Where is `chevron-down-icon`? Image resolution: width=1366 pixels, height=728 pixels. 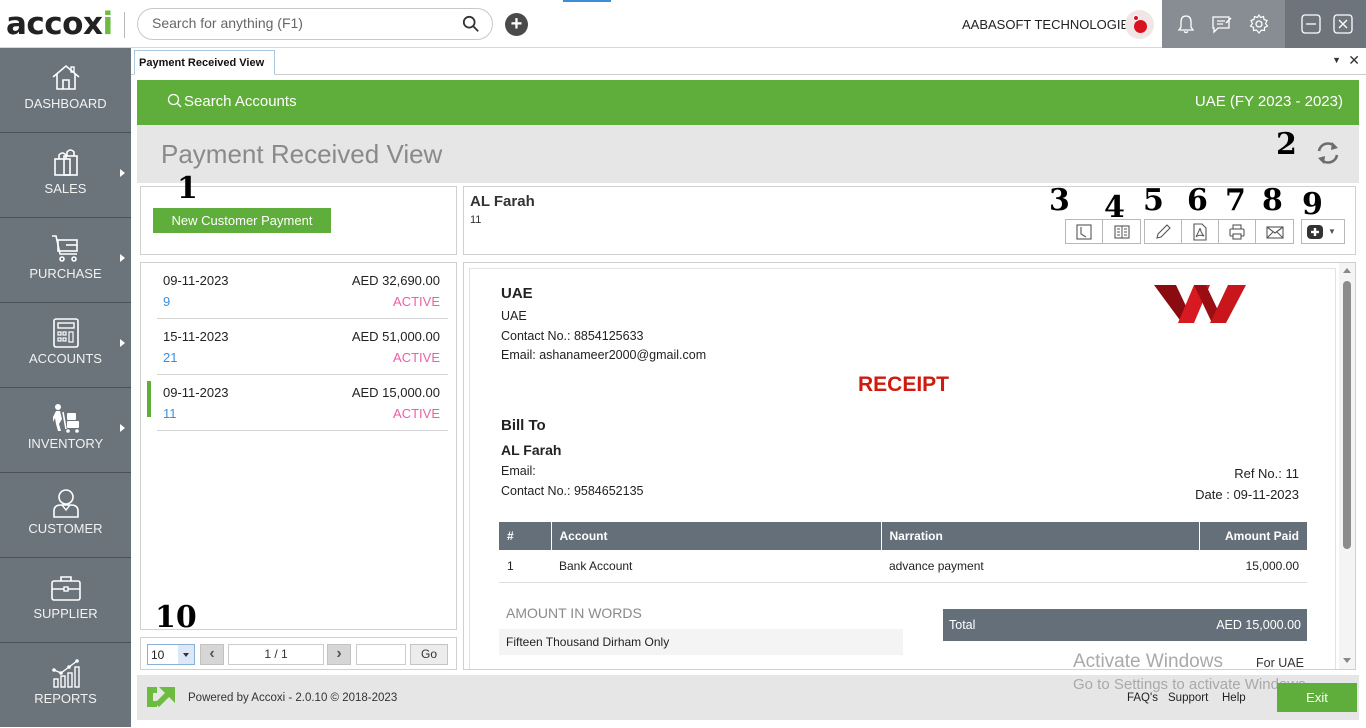 chevron-down-icon is located at coordinates (186, 654).